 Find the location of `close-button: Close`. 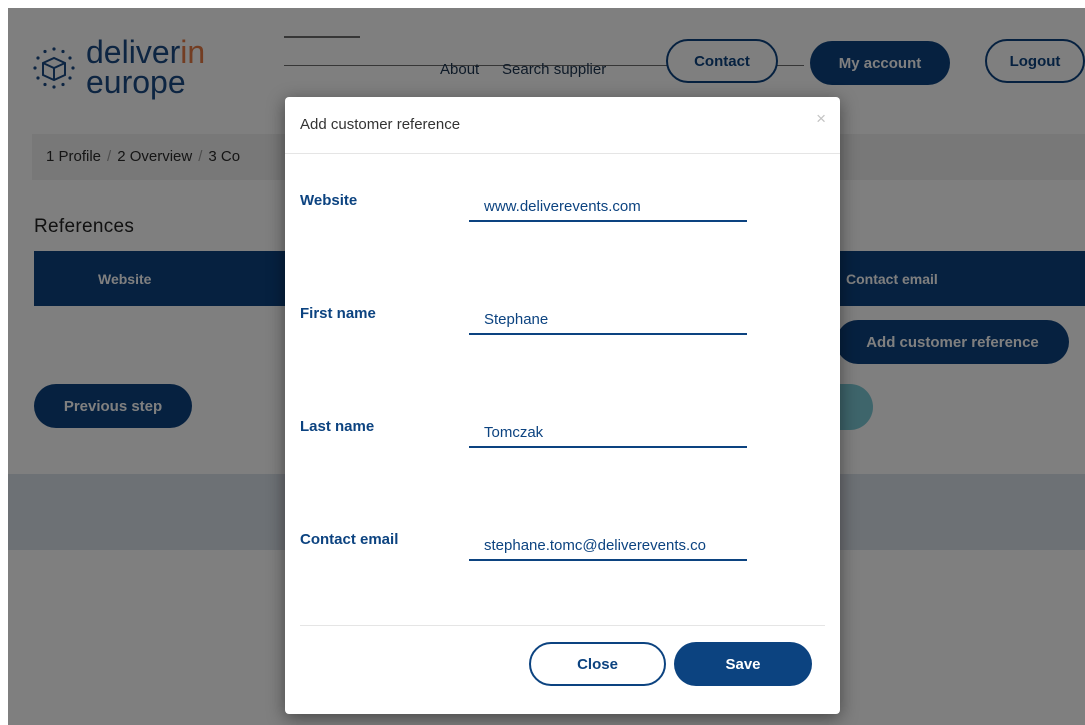

close-button: Close is located at coordinates (597, 664).